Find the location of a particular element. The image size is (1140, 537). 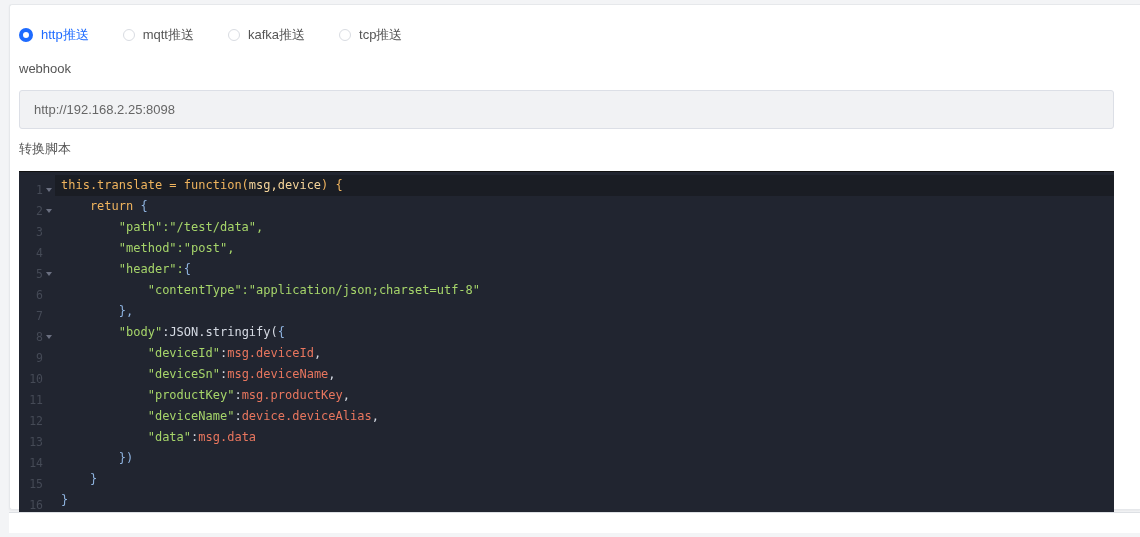

radio-option: http推送 is located at coordinates (56, 35).